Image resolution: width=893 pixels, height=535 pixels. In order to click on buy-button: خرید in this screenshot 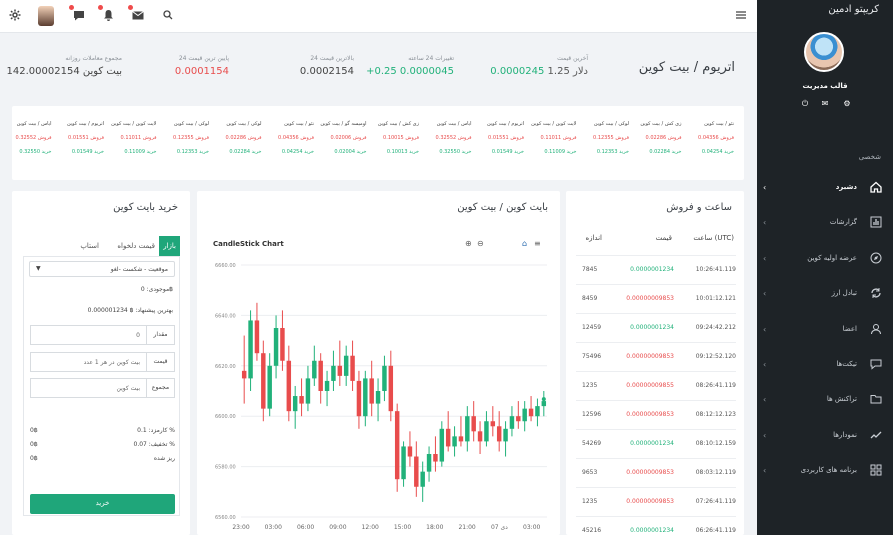, I will do `click(102, 504)`.